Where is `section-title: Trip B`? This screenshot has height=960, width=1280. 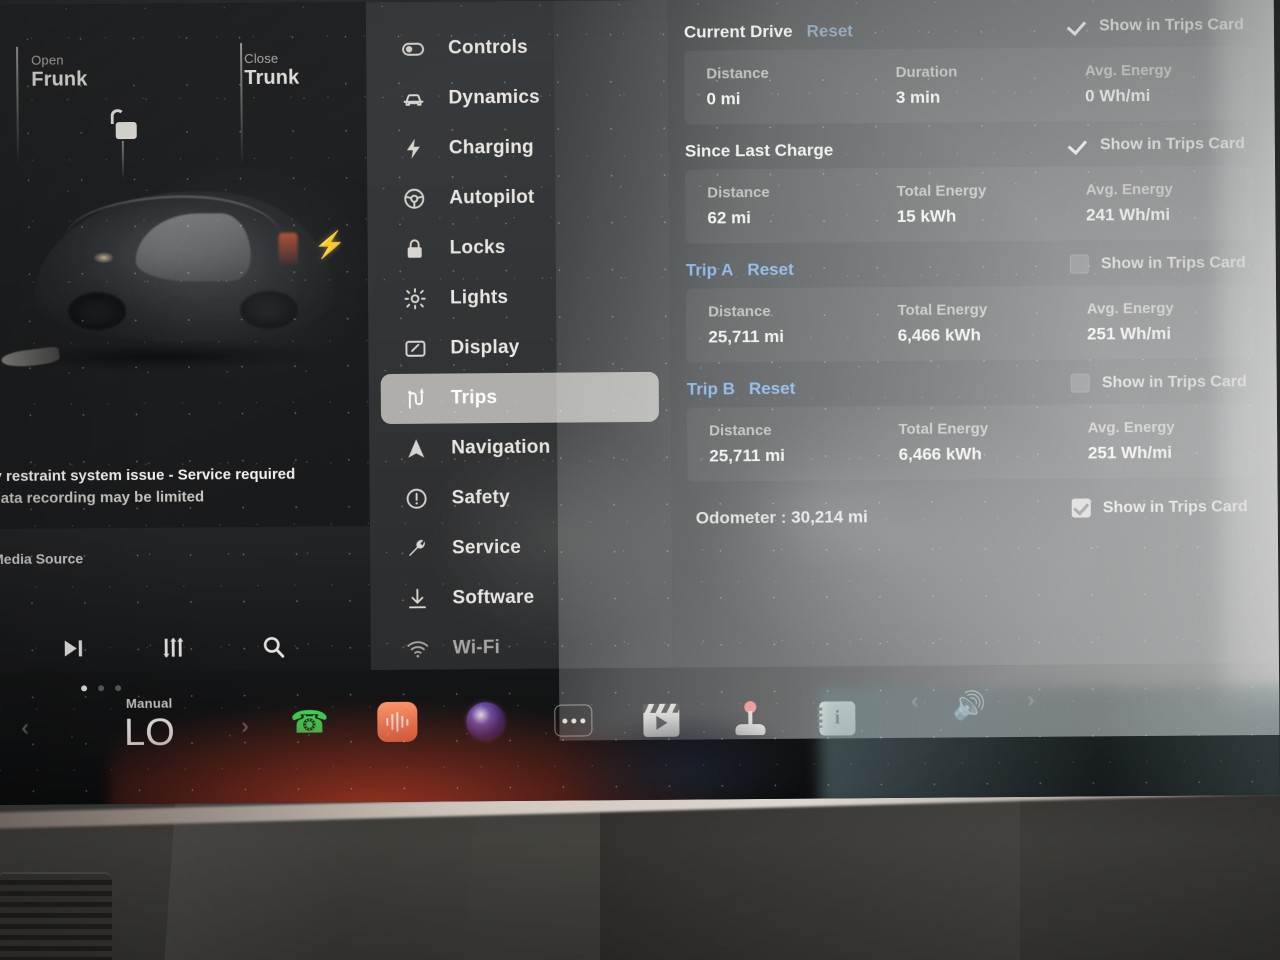 section-title: Trip B is located at coordinates (711, 389).